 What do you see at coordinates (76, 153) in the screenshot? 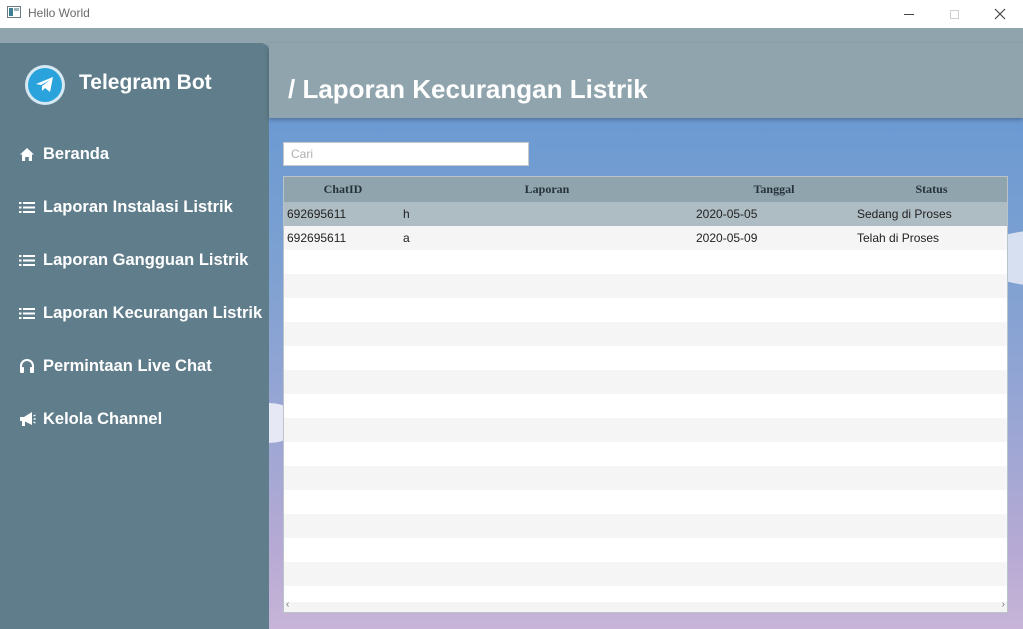
I see `sidebar-item-label: Beranda` at bounding box center [76, 153].